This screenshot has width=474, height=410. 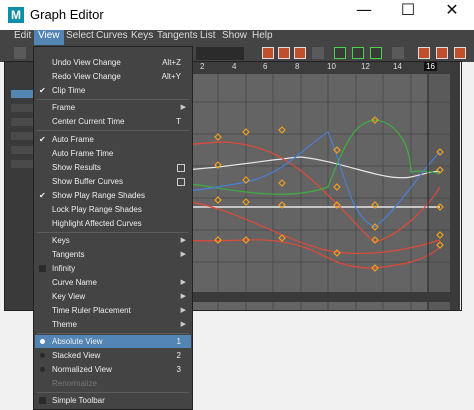 What do you see at coordinates (284, 53) in the screenshot?
I see `frame-selection-icon` at bounding box center [284, 53].